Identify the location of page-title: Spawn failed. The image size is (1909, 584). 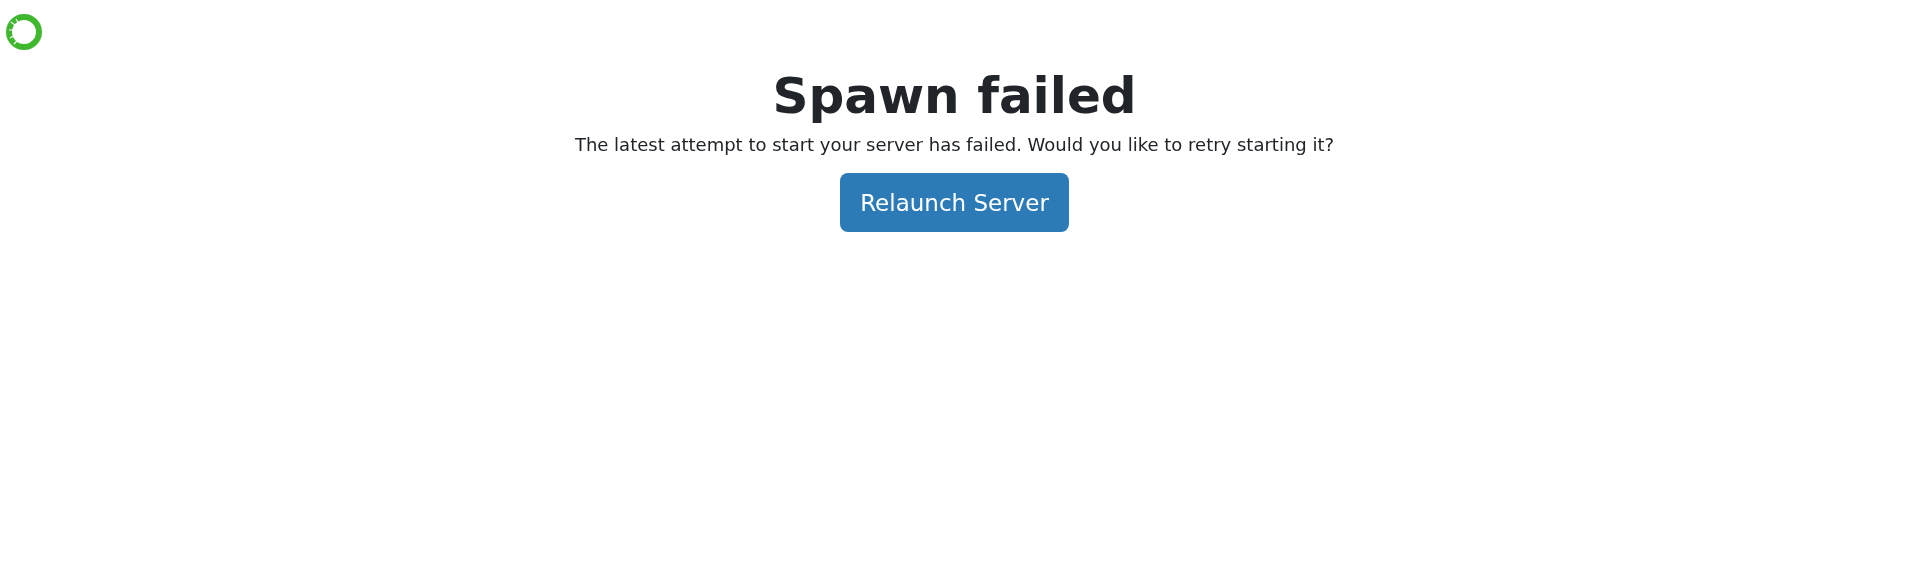
(954, 96).